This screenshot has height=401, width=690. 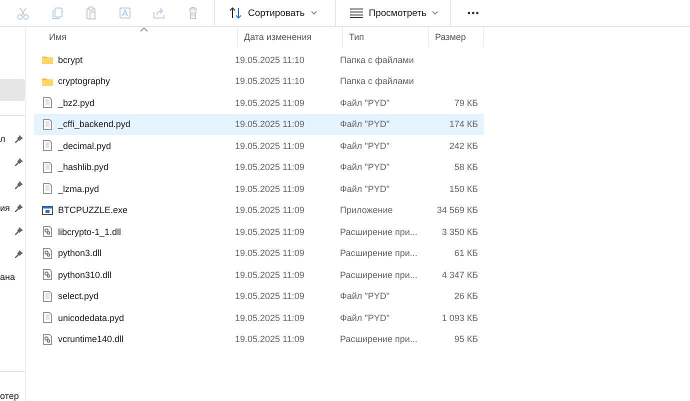 I want to click on sidebar-item-label: ия, so click(x=5, y=207).